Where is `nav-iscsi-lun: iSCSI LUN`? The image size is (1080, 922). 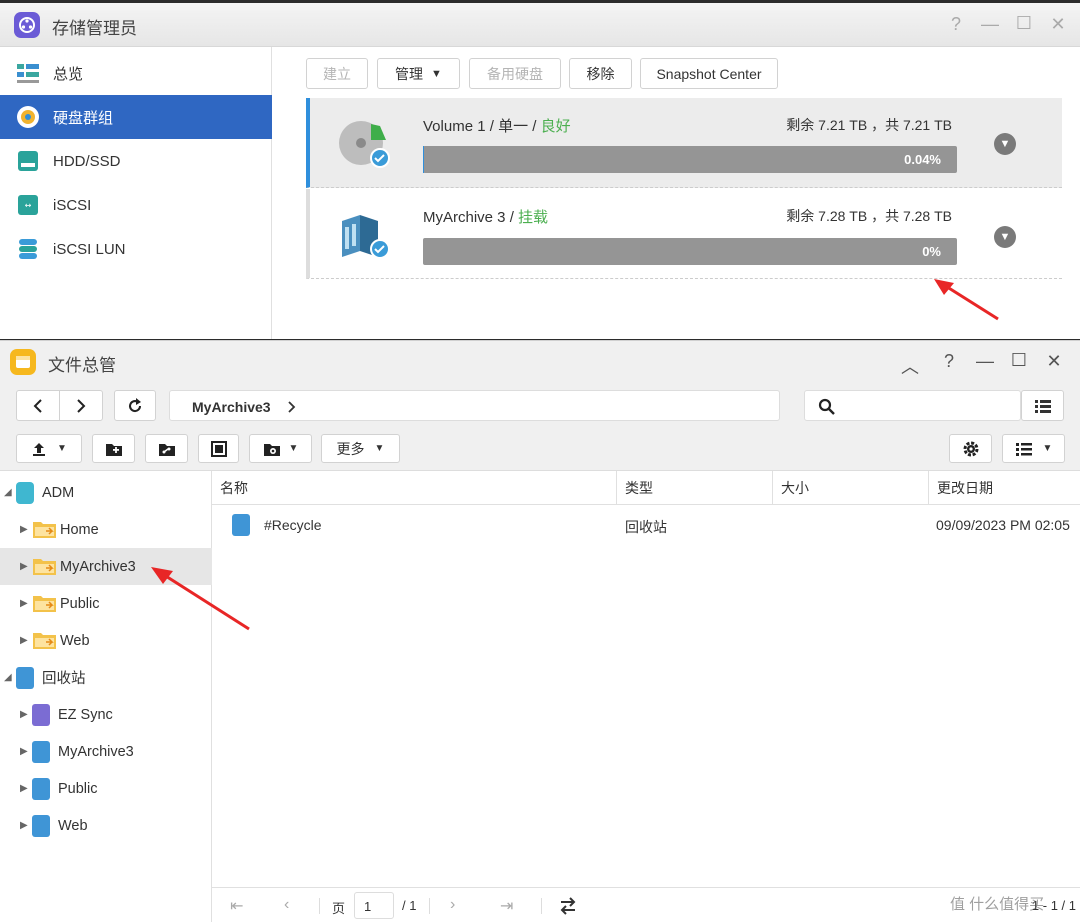
nav-iscsi-lun: iSCSI LUN is located at coordinates (136, 249).